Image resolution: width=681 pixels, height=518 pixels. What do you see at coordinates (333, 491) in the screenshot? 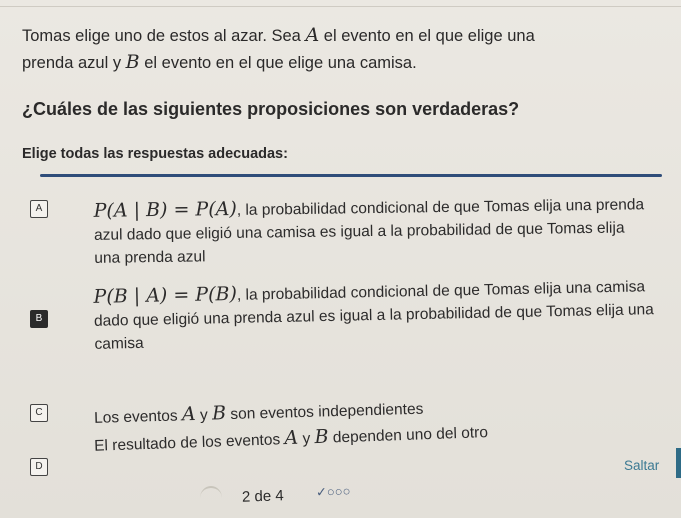
I see `progress-dots: ✓○○○` at bounding box center [333, 491].